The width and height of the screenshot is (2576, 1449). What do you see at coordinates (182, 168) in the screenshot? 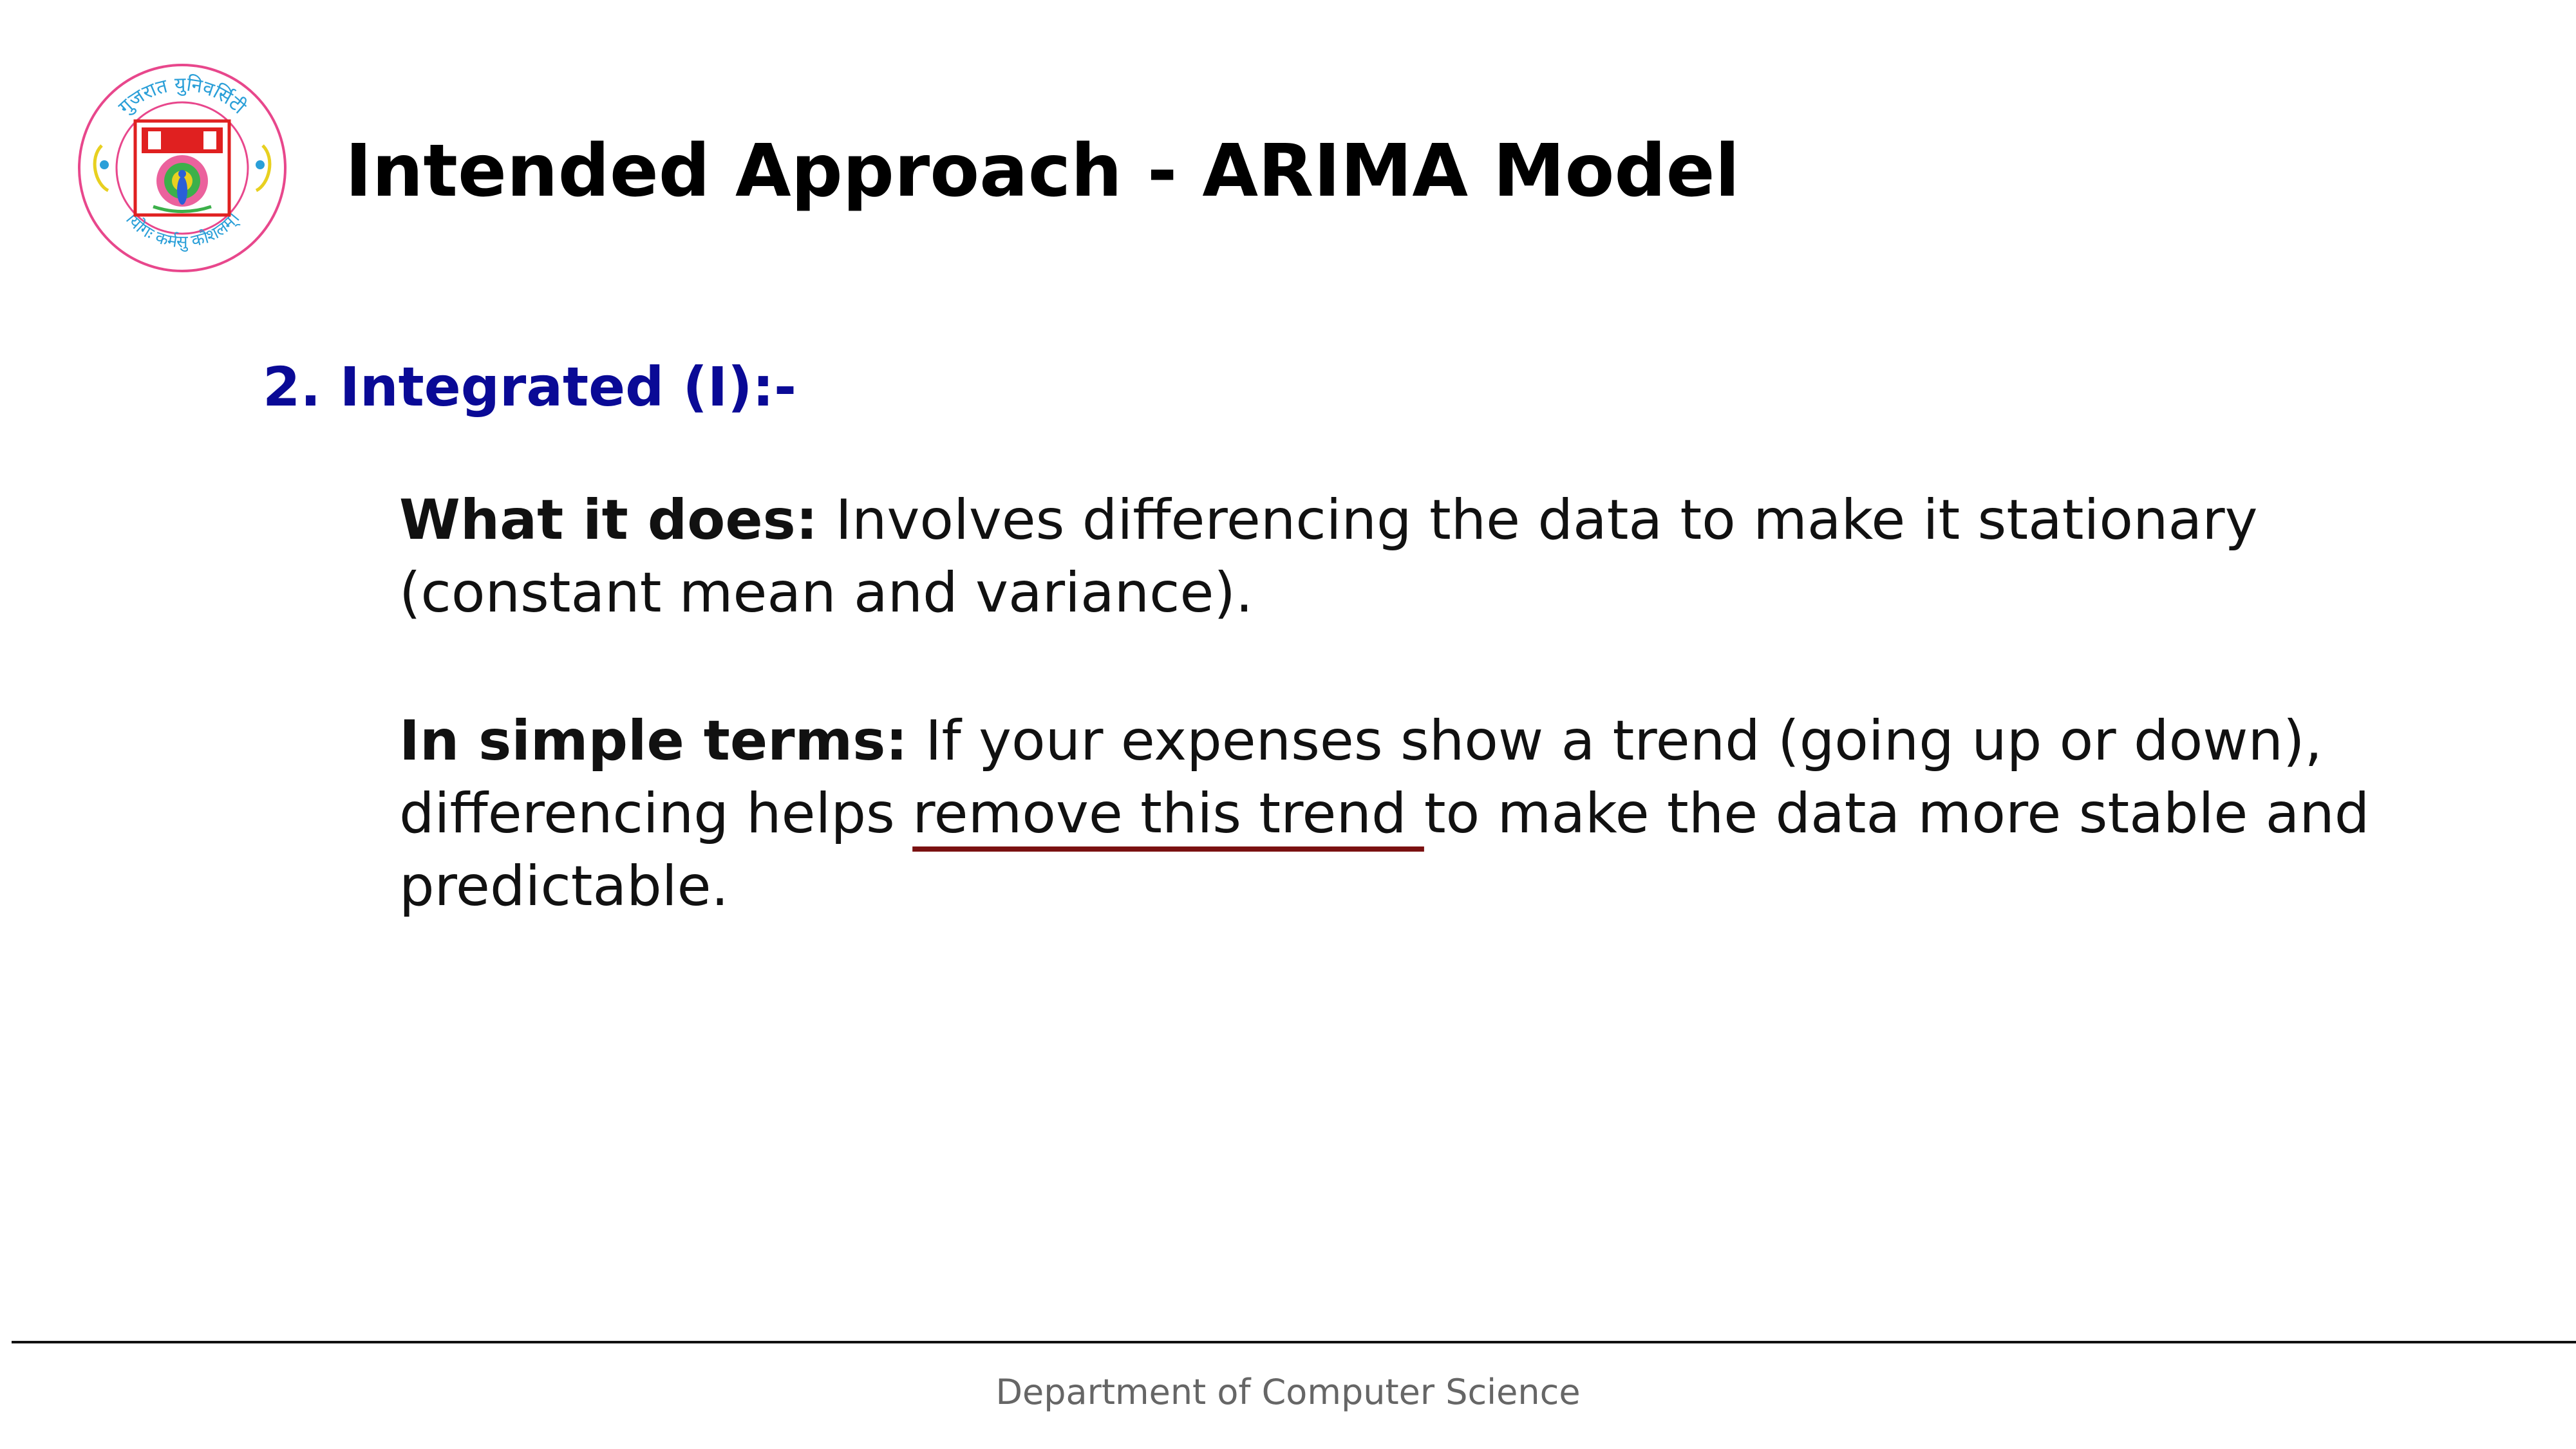
I see `university-logo: गुजरात युनिवर्सिटी ।योगः कर्मसु कौशलम्।` at bounding box center [182, 168].